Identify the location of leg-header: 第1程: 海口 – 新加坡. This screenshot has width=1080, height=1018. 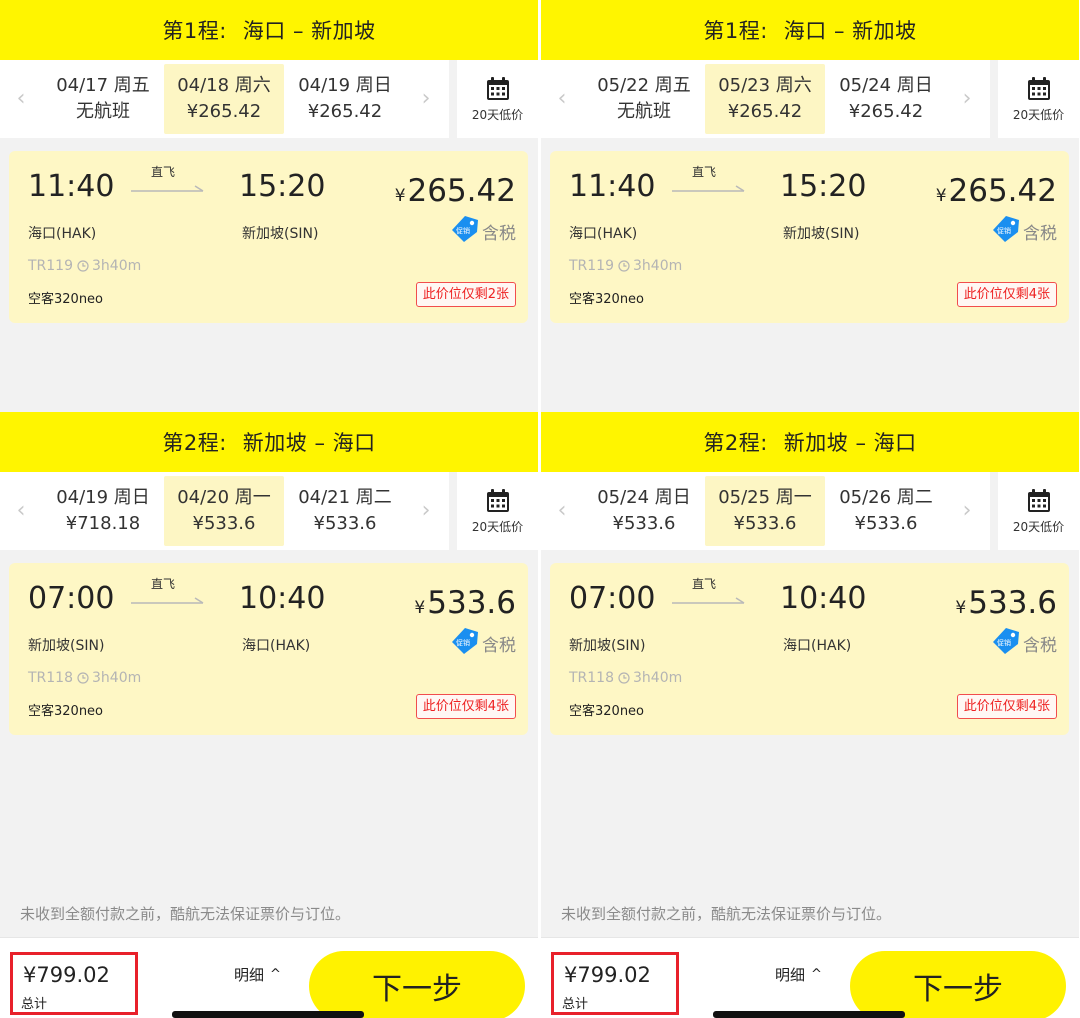
(810, 30).